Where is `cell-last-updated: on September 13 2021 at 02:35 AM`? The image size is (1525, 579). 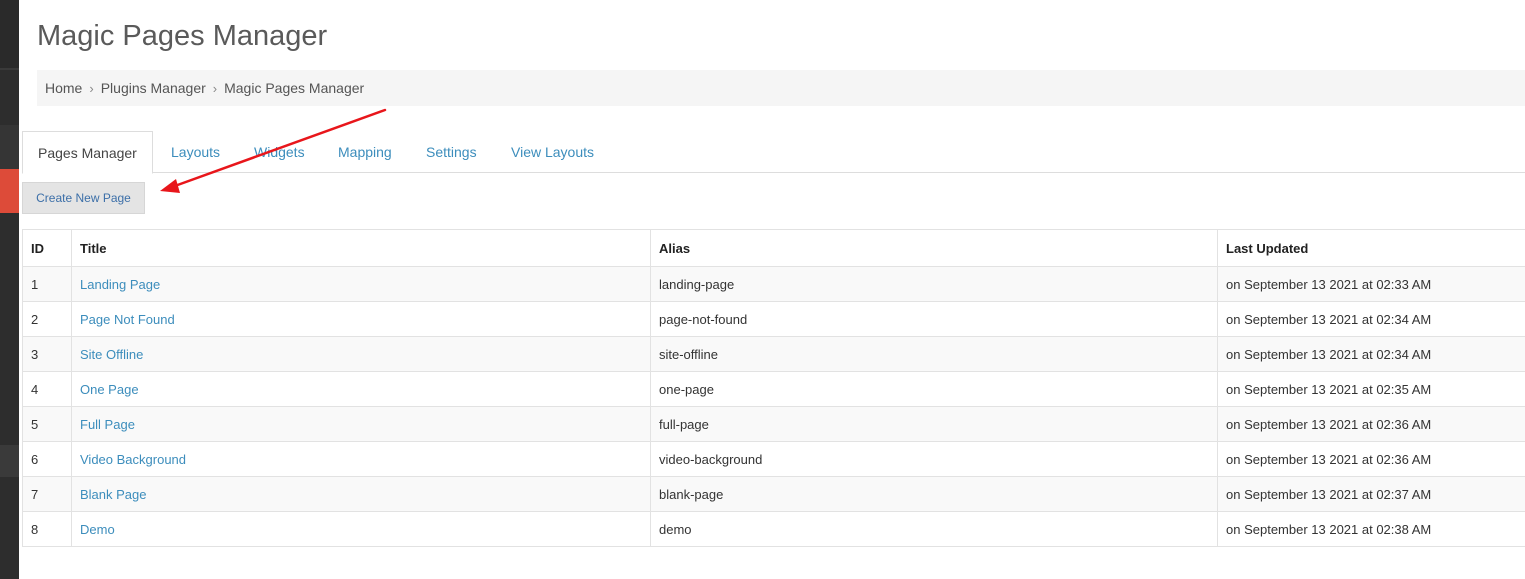
cell-last-updated: on September 13 2021 at 02:35 AM is located at coordinates (1371, 389).